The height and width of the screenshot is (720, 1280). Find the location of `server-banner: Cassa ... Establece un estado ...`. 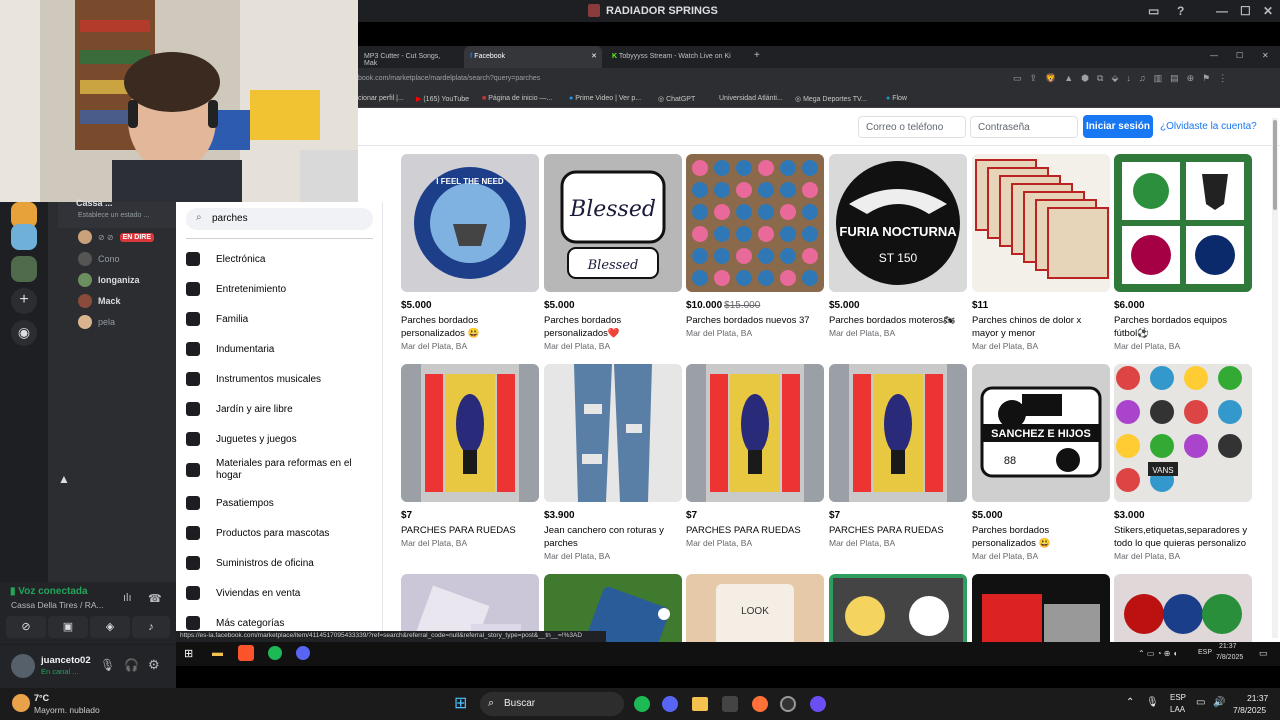

server-banner: Cassa ... Establece un estado ... is located at coordinates (117, 213).